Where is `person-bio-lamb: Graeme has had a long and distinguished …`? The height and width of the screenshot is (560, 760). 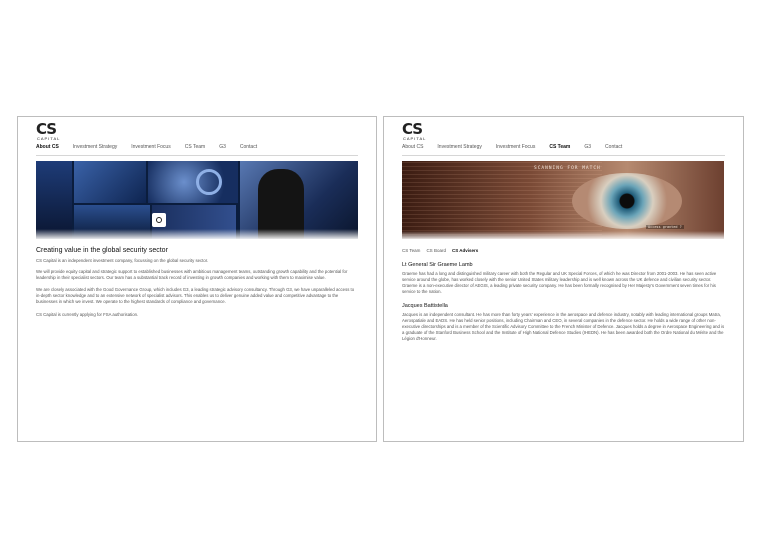
person-bio-lamb: Graeme has had a long and distinguished … is located at coordinates (559, 282).